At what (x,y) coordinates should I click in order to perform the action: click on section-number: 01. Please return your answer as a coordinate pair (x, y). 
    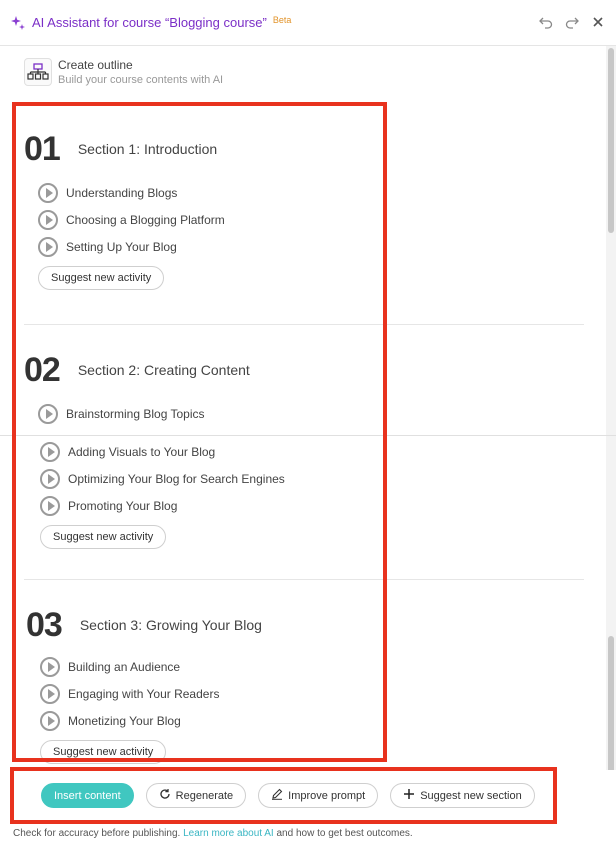
    Looking at the image, I should click on (42, 149).